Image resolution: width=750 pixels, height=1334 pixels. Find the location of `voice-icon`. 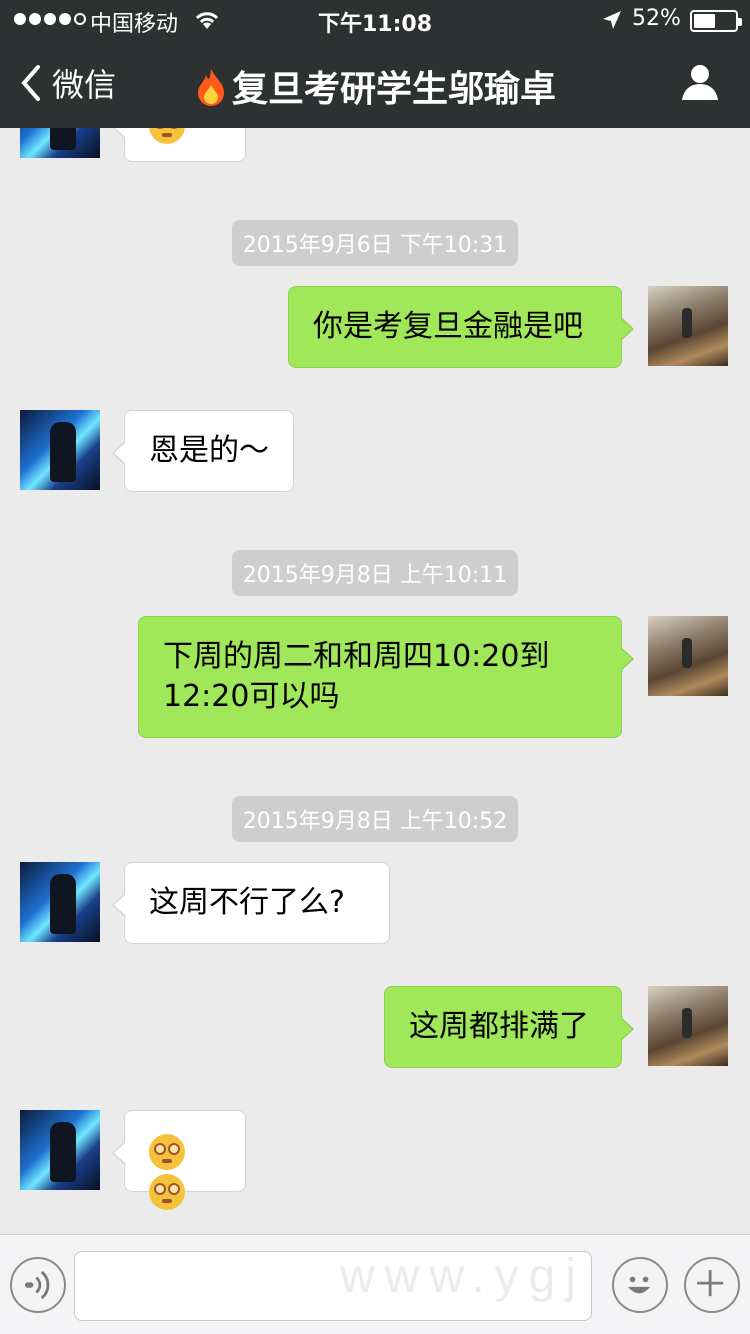

voice-icon is located at coordinates (37, 1285).